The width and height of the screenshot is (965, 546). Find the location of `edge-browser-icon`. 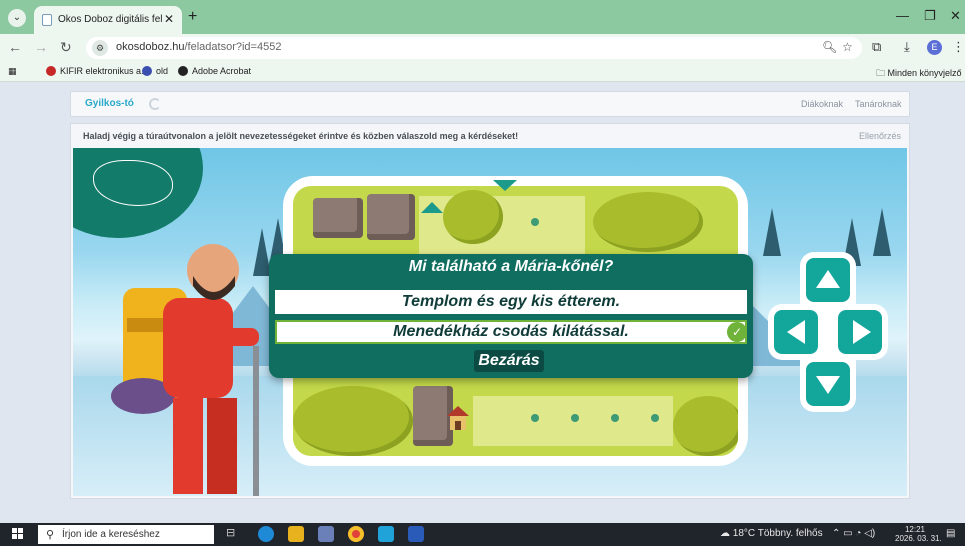

edge-browser-icon is located at coordinates (266, 534).